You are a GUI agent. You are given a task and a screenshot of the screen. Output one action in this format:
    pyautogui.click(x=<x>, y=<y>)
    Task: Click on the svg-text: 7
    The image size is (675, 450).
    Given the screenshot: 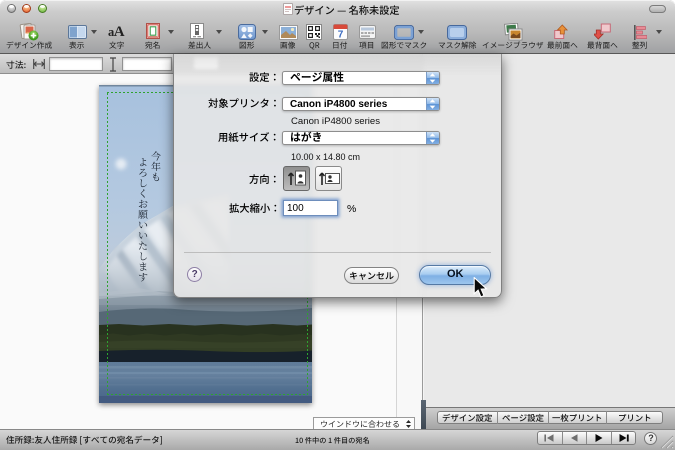 What is the action you would take?
    pyautogui.click(x=341, y=35)
    